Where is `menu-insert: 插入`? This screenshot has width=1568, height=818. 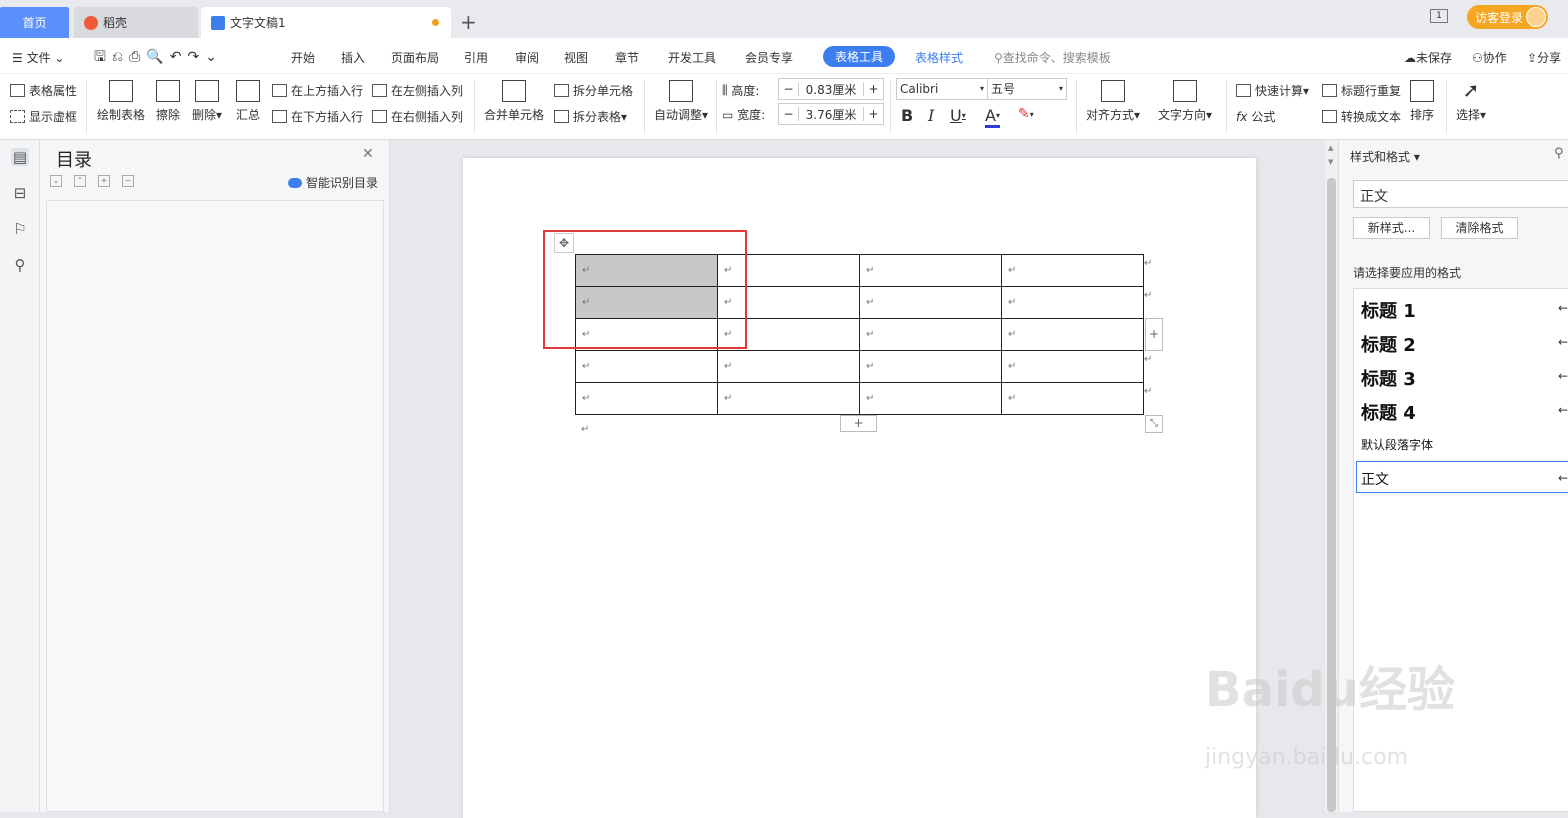
menu-insert: 插入 is located at coordinates (353, 57).